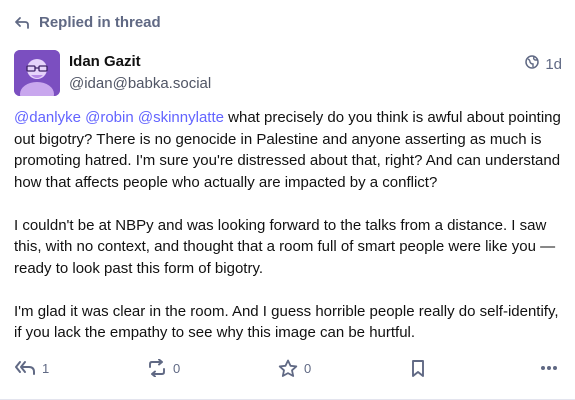 The image size is (575, 400). I want to click on post-timestamp: 1d, so click(553, 64).